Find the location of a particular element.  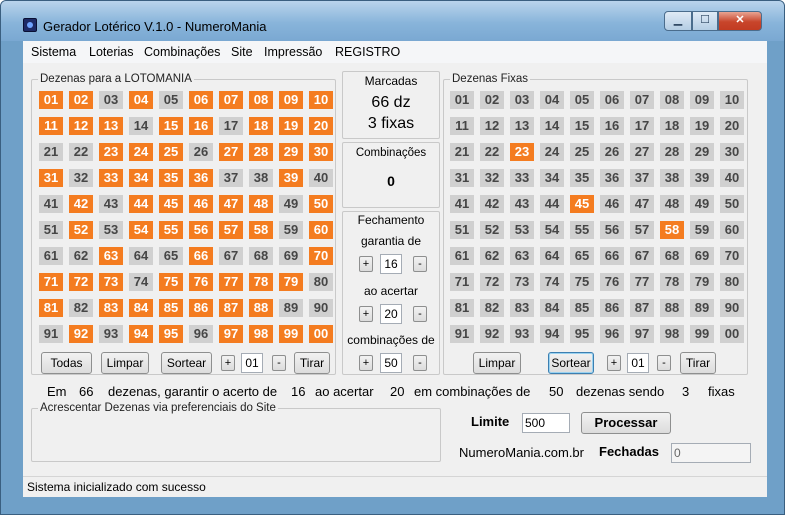

fixas-number-66: 66 is located at coordinates (612, 256).